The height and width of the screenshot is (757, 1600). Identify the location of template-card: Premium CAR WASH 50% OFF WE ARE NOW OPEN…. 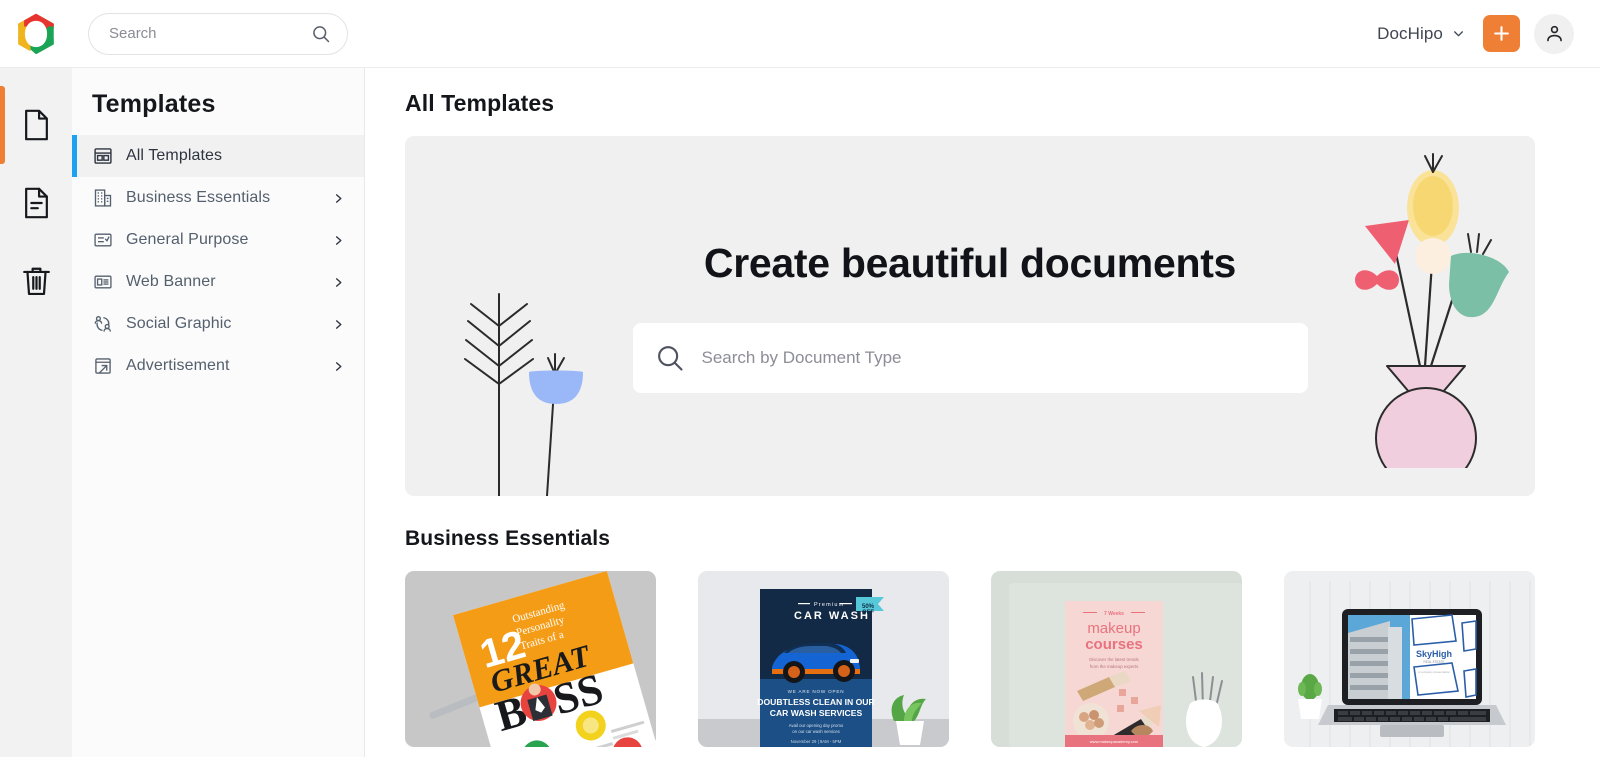
(823, 659).